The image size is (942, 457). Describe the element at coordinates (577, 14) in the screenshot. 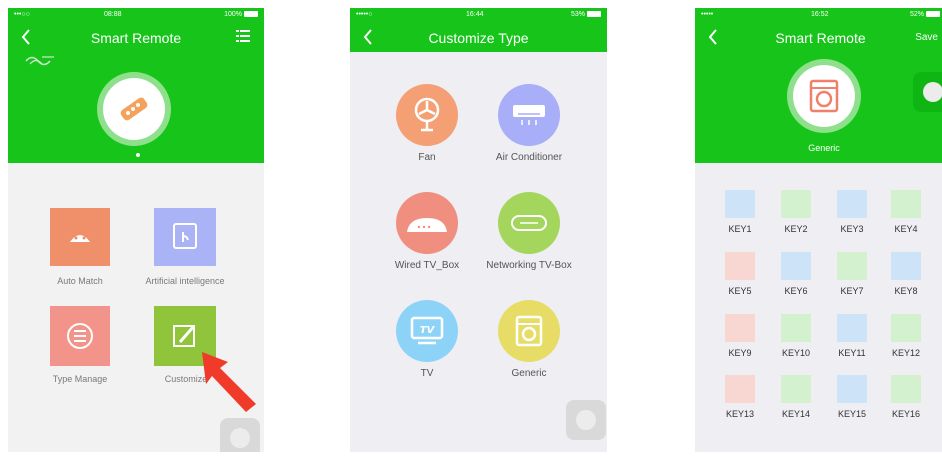

I see `battery-percent: 53%` at that location.